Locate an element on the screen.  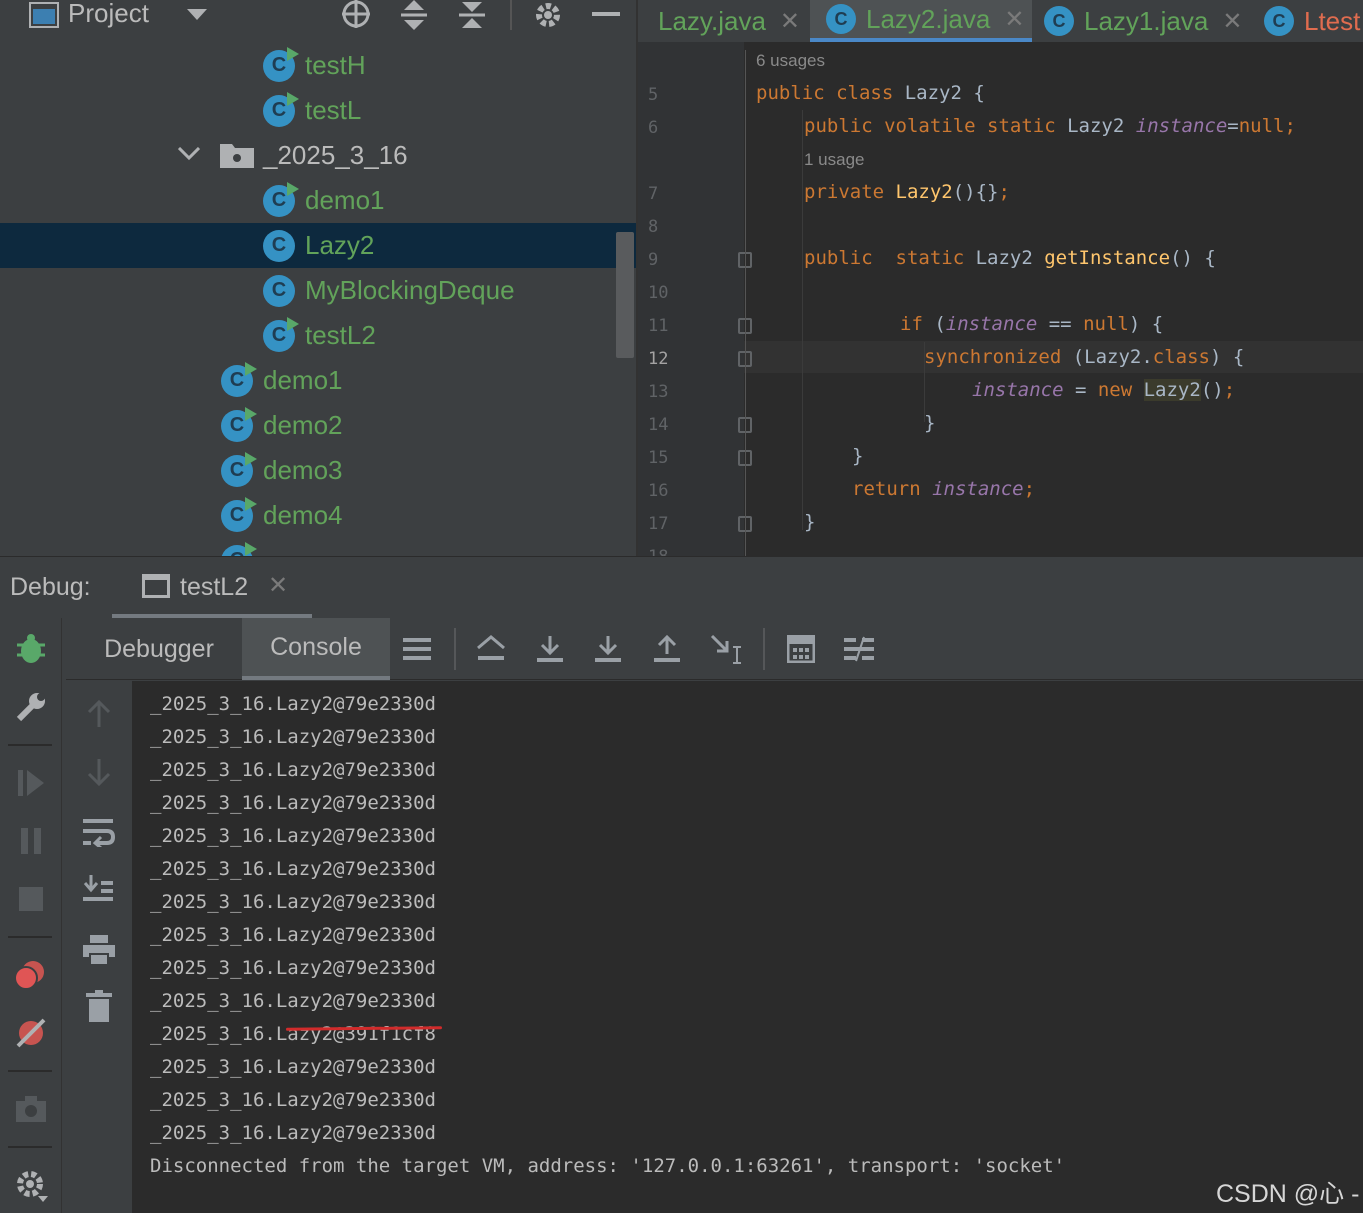
trace-current-stream-icon is located at coordinates (859, 649).